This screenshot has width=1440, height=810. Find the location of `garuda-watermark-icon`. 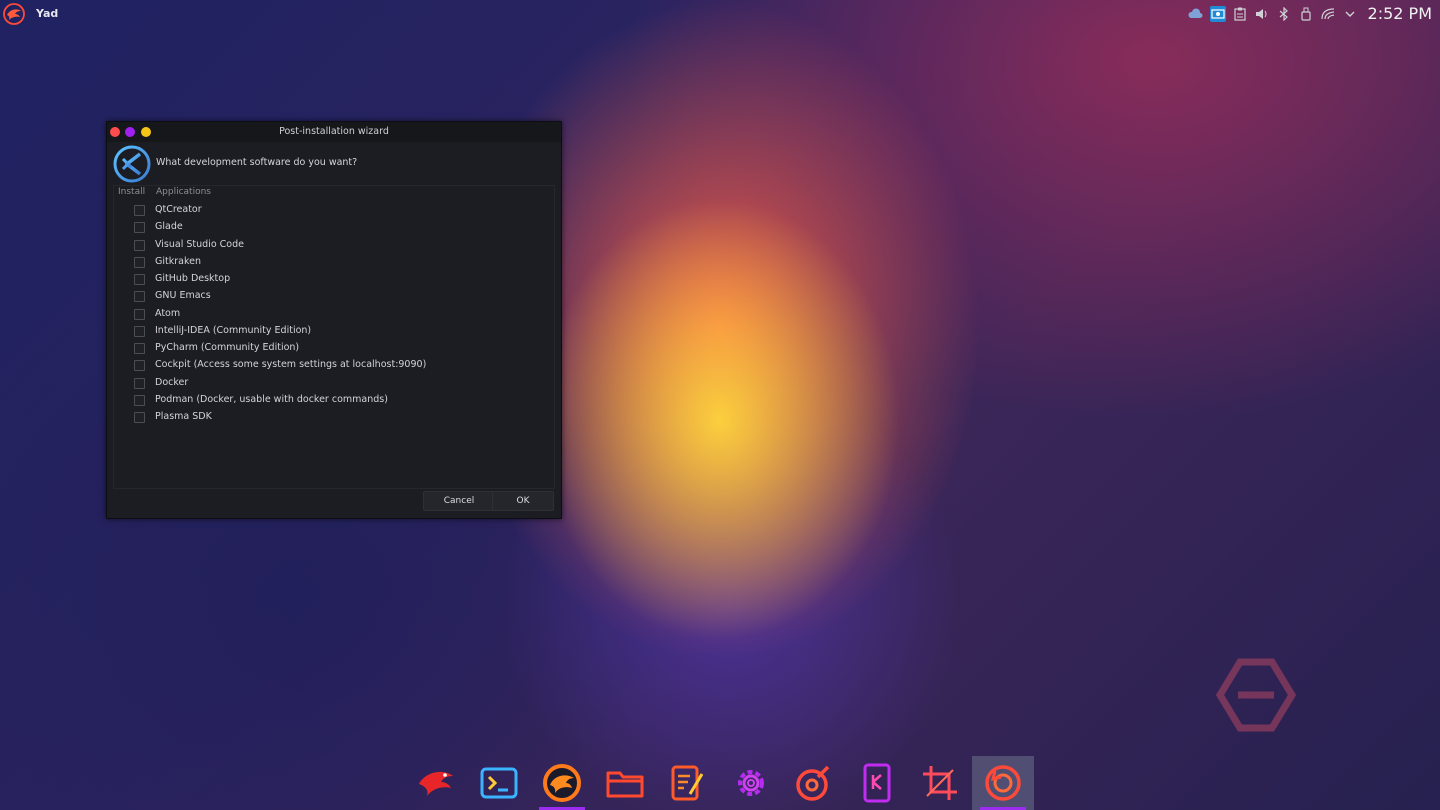

garuda-watermark-icon is located at coordinates (1256, 695).